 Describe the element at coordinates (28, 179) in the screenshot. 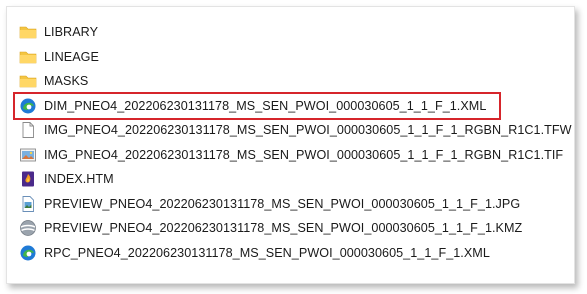

I see `html-file-icon` at that location.